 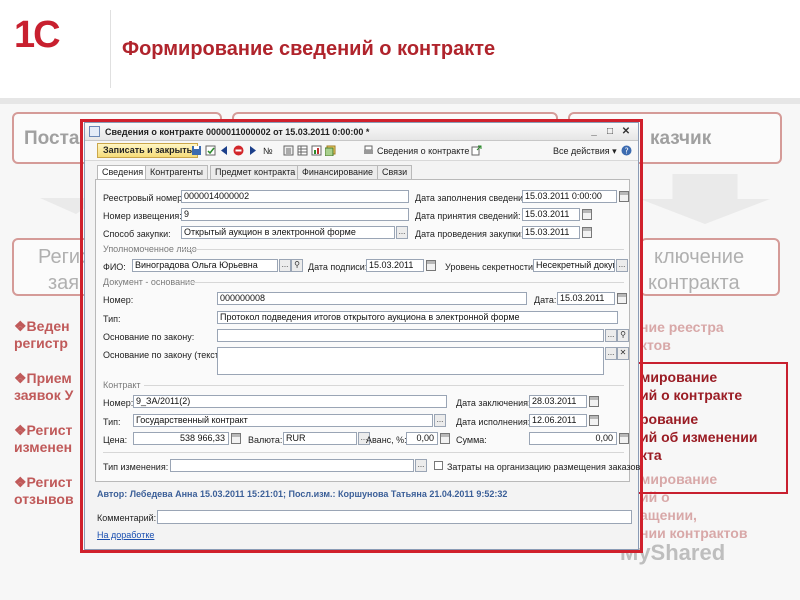 What do you see at coordinates (125, 535) in the screenshot?
I see `status-link: На доработке` at bounding box center [125, 535].